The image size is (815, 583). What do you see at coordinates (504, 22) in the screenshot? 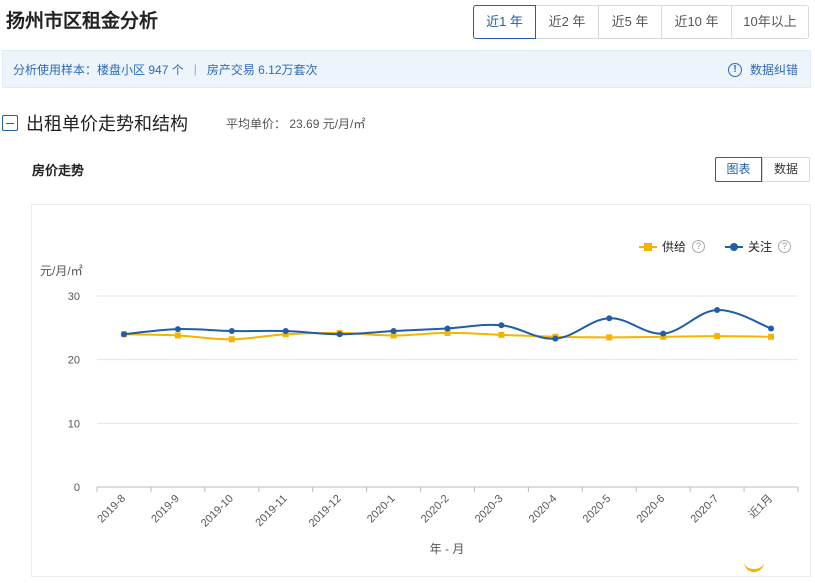
I see `range-tab-1y: 近1 年` at bounding box center [504, 22].